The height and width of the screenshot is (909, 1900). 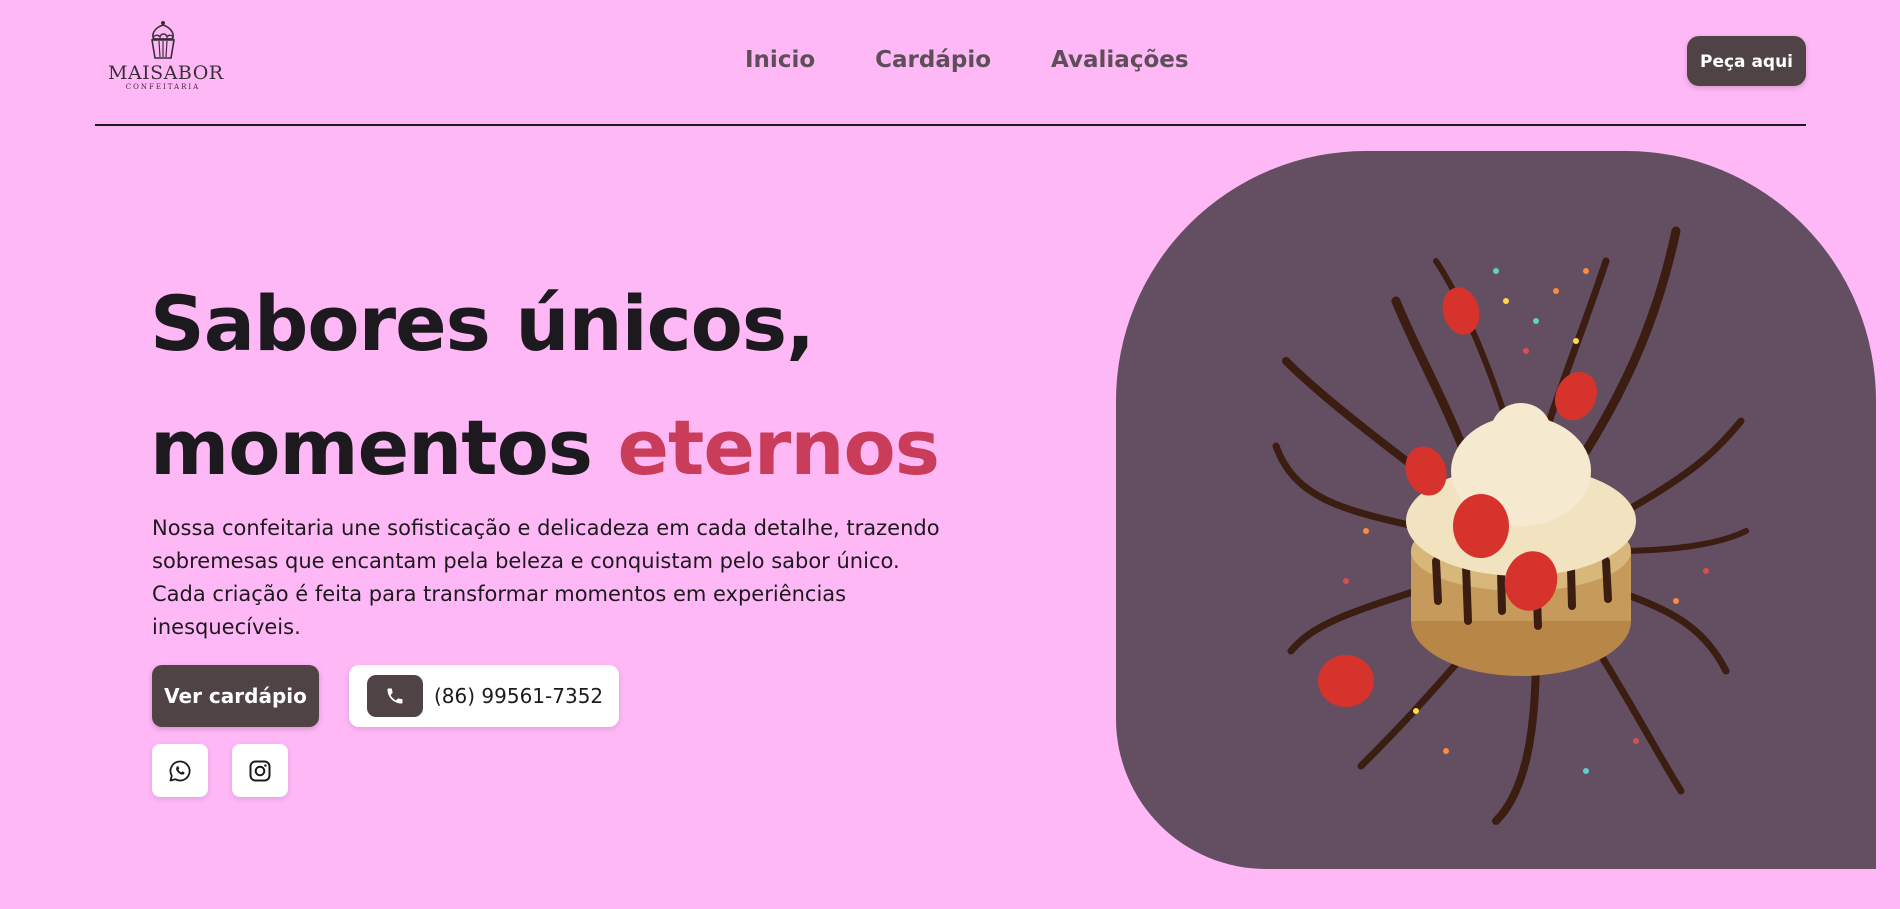 I want to click on phone-icon-box, so click(x=395, y=696).